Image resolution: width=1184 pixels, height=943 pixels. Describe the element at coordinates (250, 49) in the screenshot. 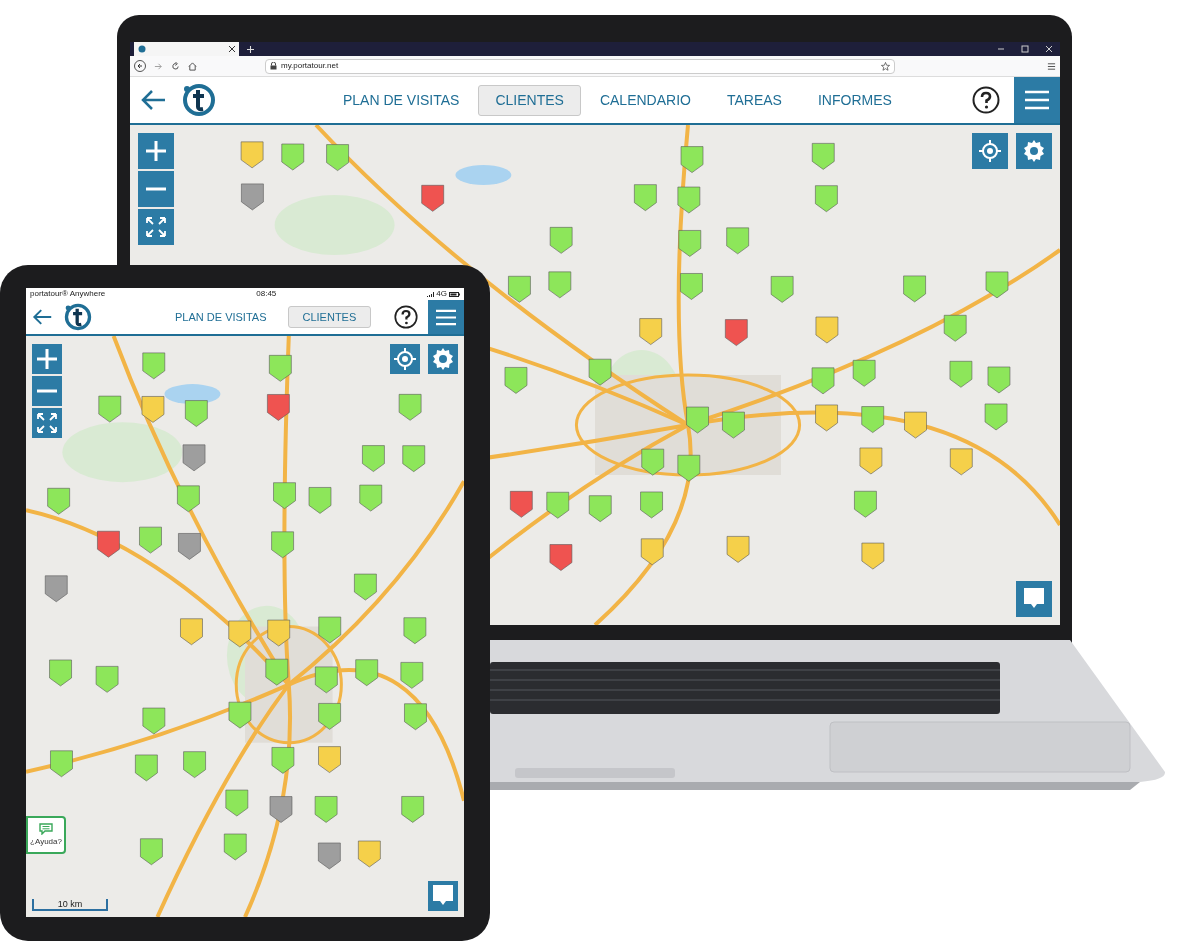

I see `plus-icon` at that location.